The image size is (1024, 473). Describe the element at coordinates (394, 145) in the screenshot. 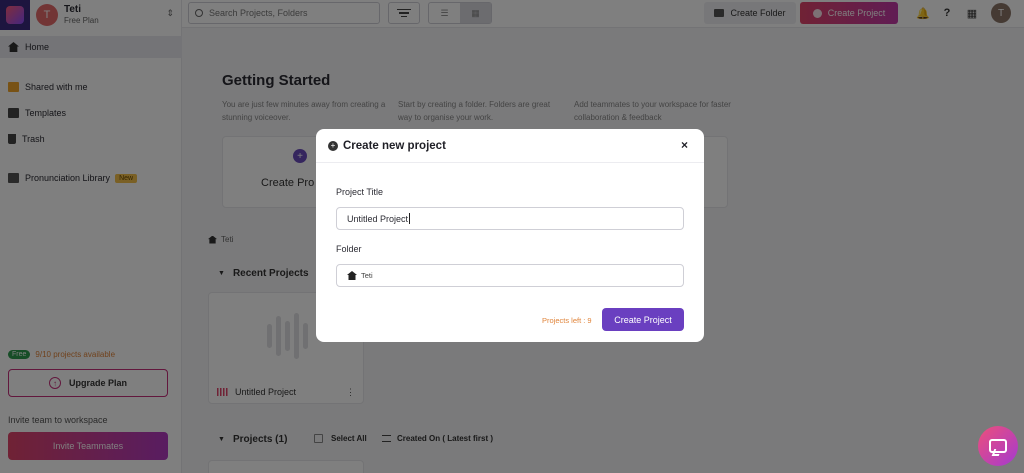

I see `modal-title: Create new project` at that location.